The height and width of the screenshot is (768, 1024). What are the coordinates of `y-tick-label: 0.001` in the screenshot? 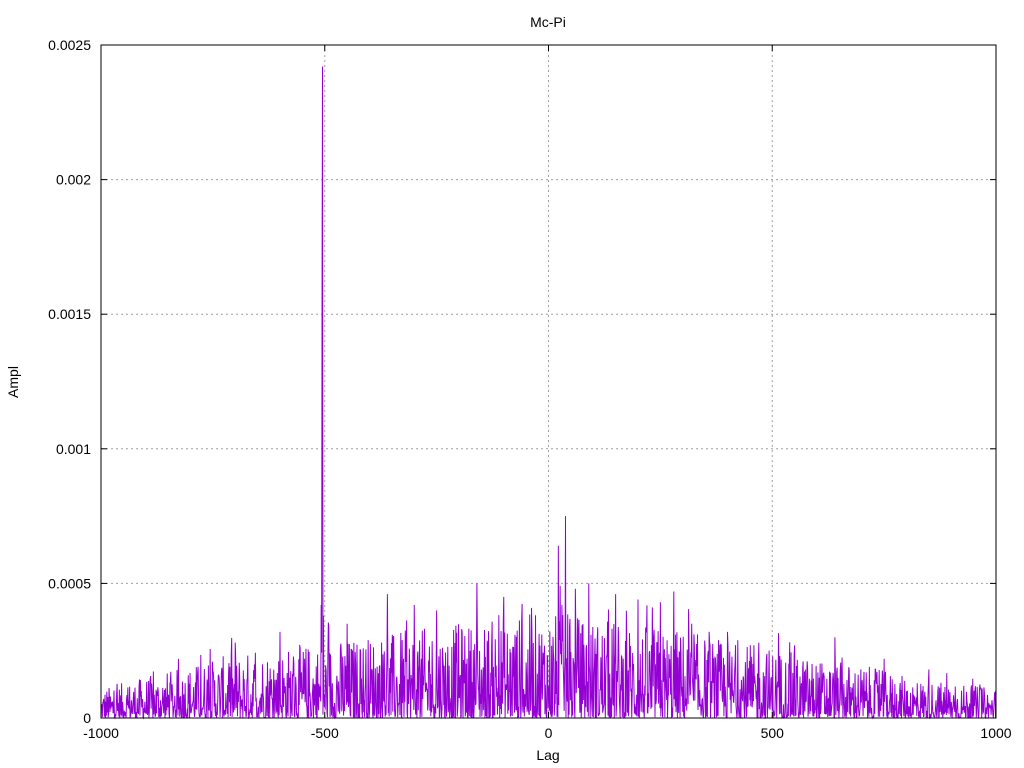 It's located at (73, 449).